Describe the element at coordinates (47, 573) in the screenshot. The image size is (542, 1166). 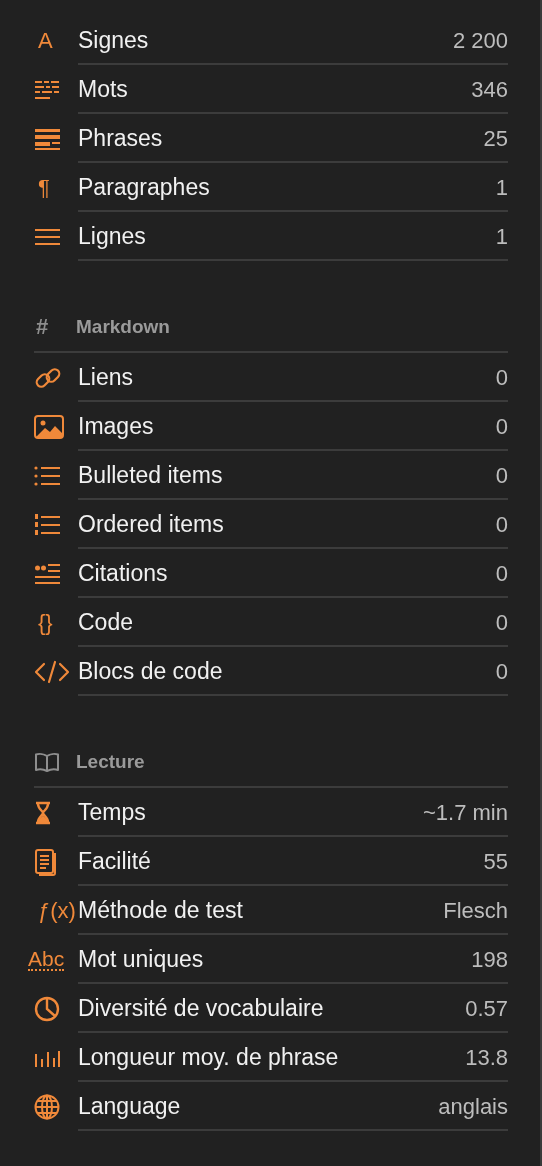
I see `quote-icon` at that location.